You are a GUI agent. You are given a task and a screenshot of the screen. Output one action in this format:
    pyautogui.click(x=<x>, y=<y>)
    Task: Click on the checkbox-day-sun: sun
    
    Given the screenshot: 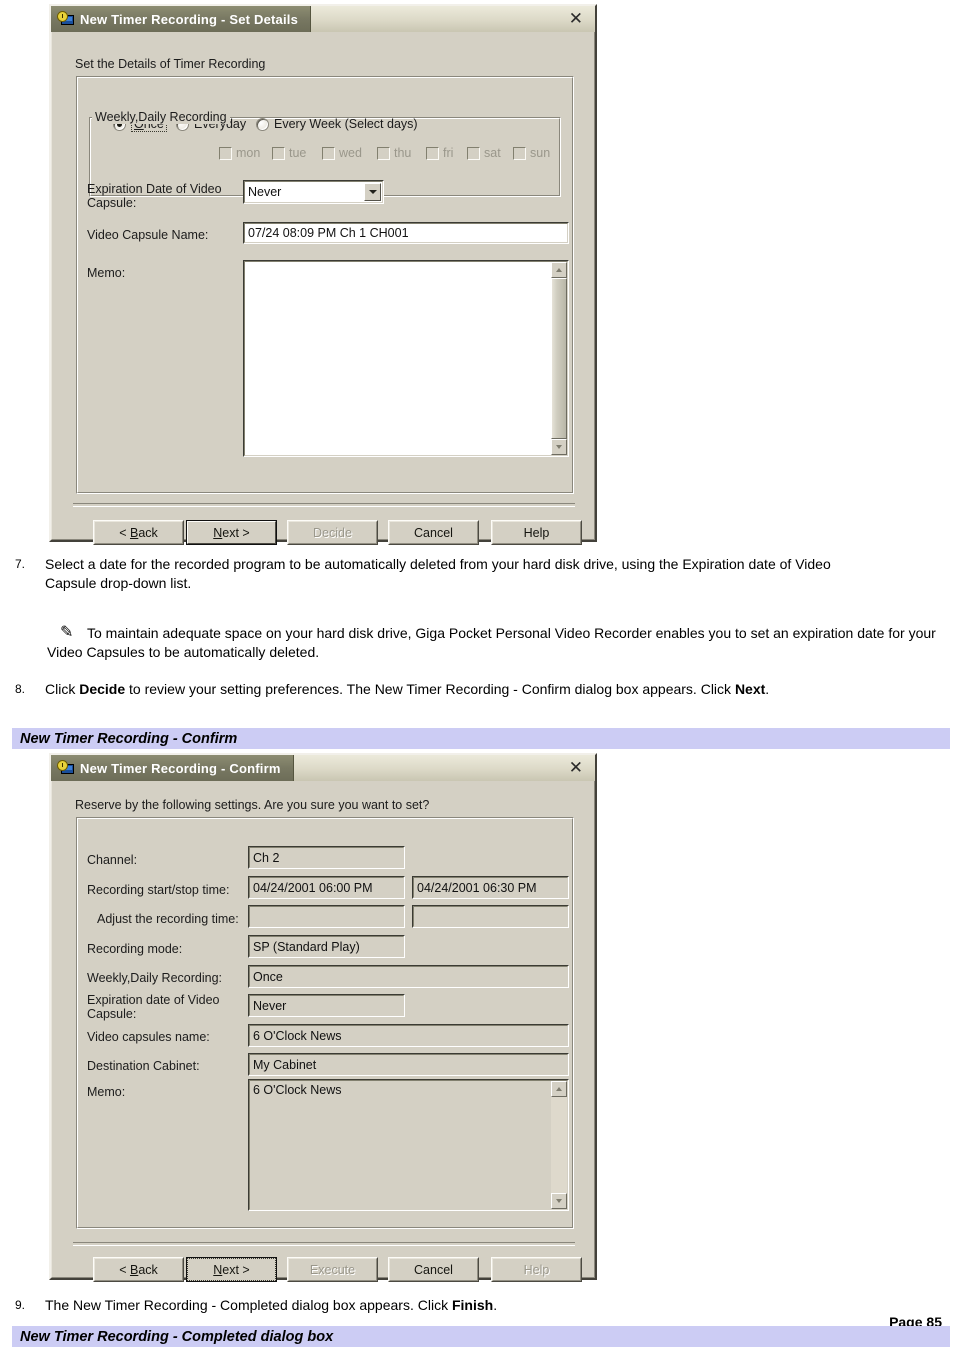 What is the action you would take?
    pyautogui.click(x=531, y=153)
    